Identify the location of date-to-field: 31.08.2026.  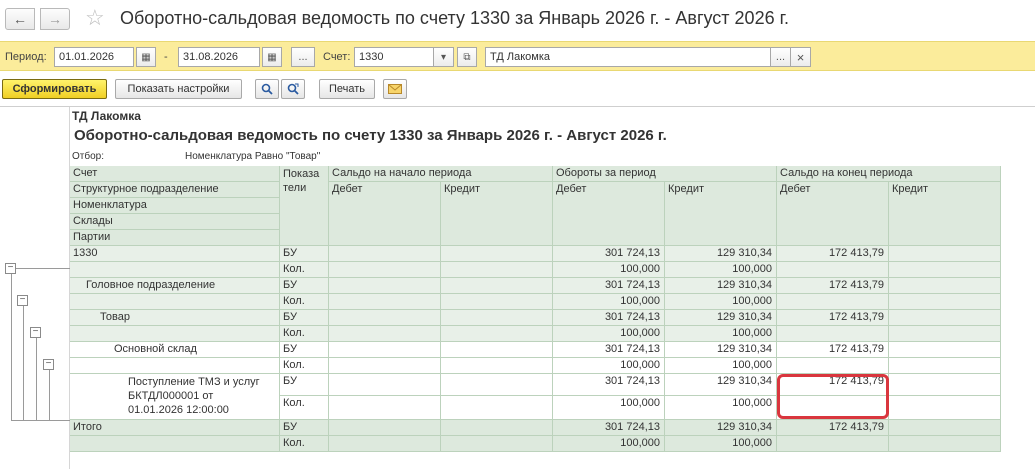
(219, 57).